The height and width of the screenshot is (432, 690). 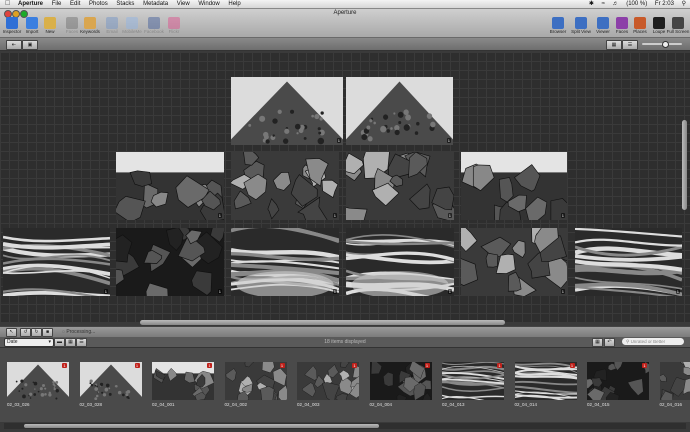 What do you see at coordinates (14, 45) in the screenshot?
I see `library-toggle-button: ⇤` at bounding box center [14, 45].